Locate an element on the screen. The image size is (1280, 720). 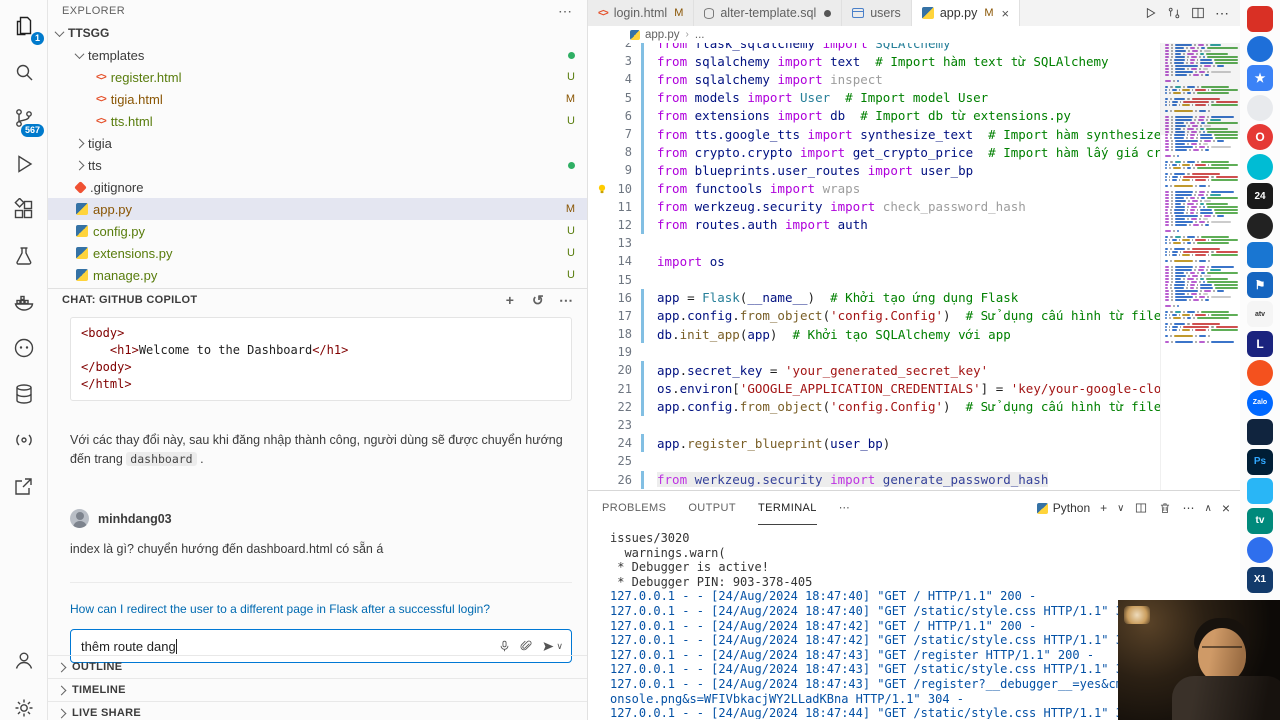
lightbulb-icon is located at coordinates (602, 189).